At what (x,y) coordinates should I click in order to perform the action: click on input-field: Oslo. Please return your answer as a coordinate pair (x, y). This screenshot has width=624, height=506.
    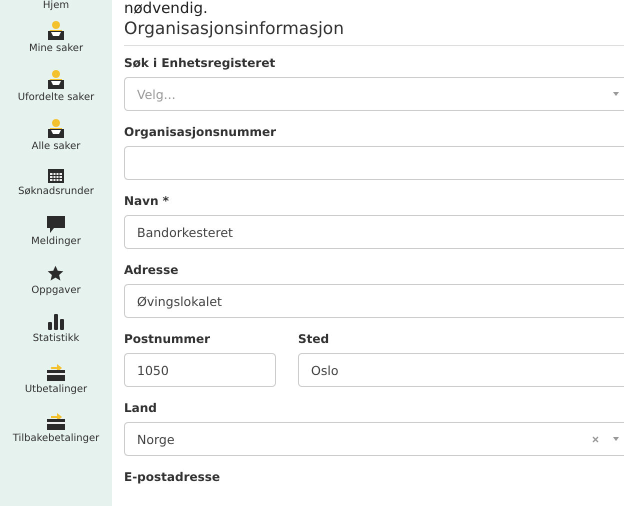
    Looking at the image, I should click on (461, 370).